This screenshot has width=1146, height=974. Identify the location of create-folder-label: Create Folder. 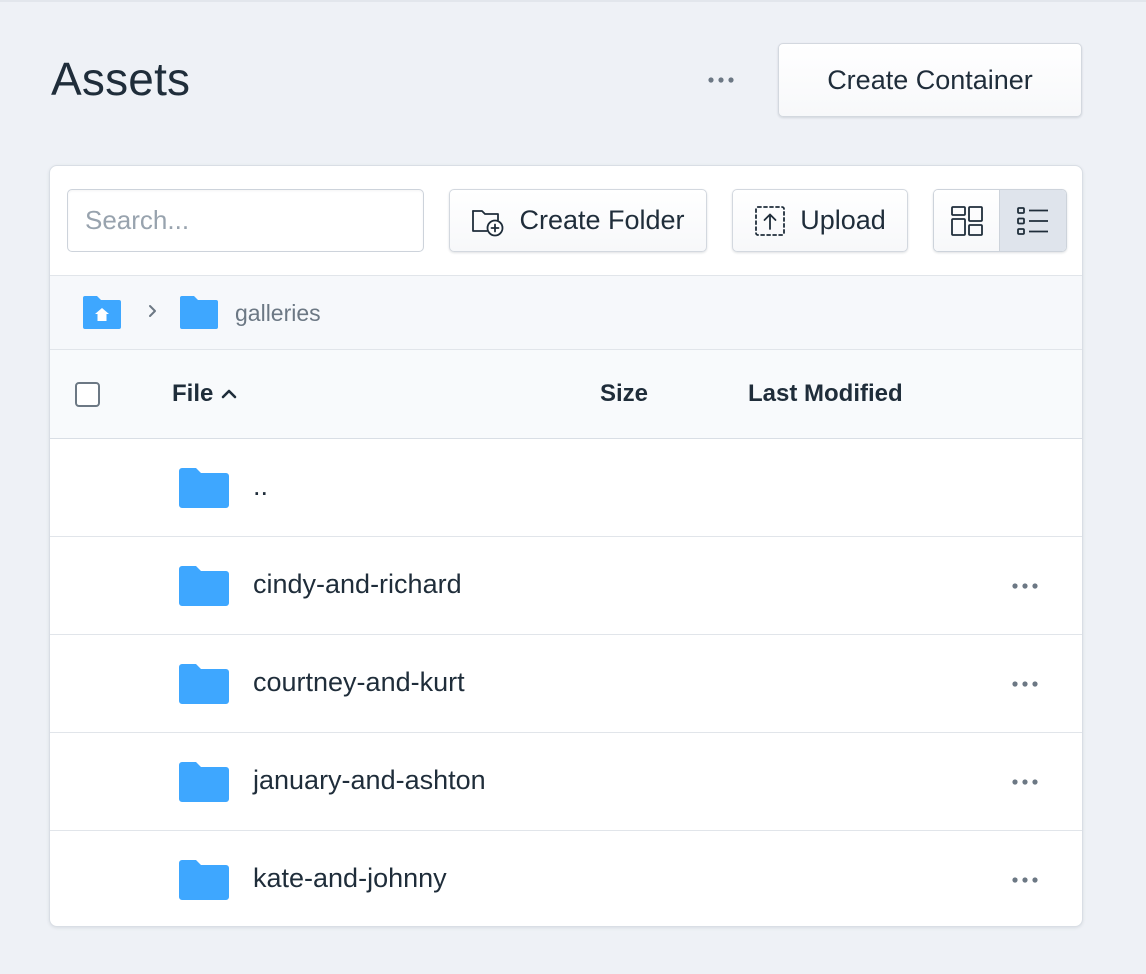
(602, 220).